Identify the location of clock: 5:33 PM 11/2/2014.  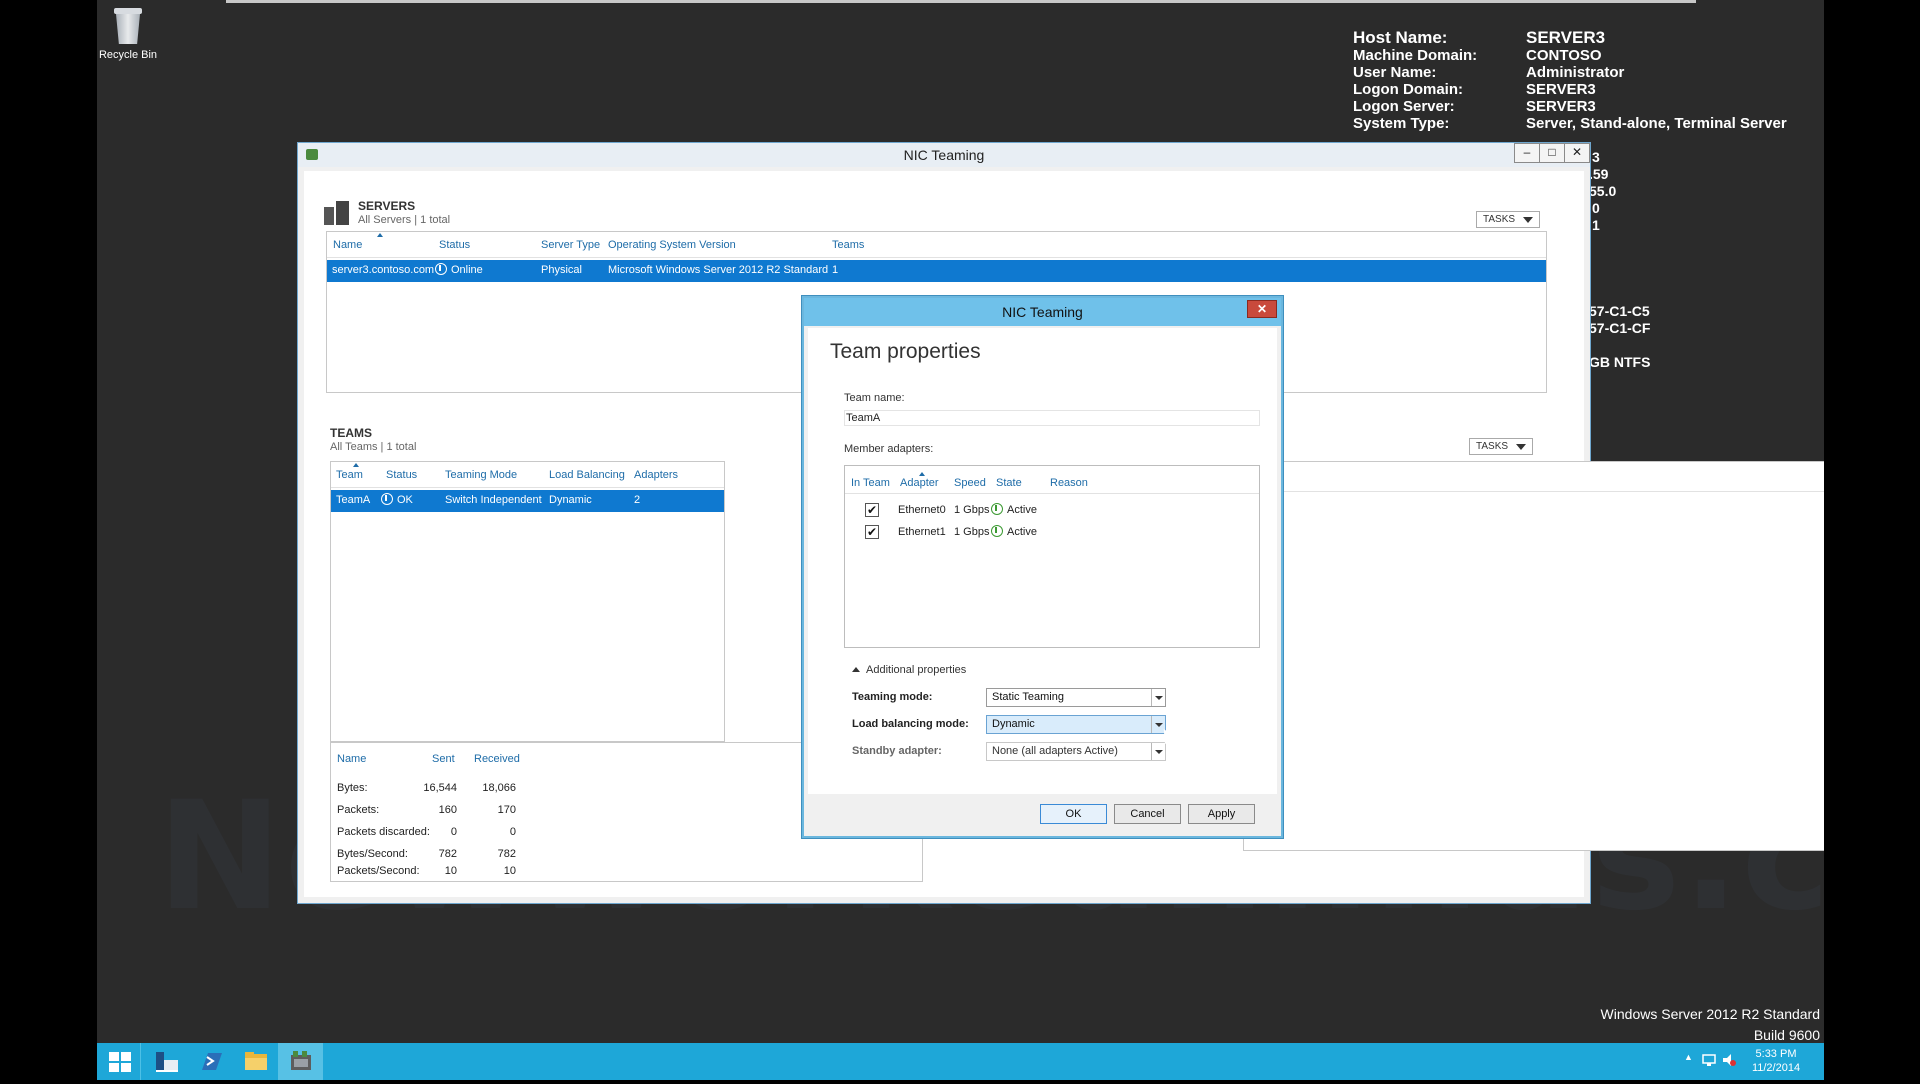
(1776, 1061).